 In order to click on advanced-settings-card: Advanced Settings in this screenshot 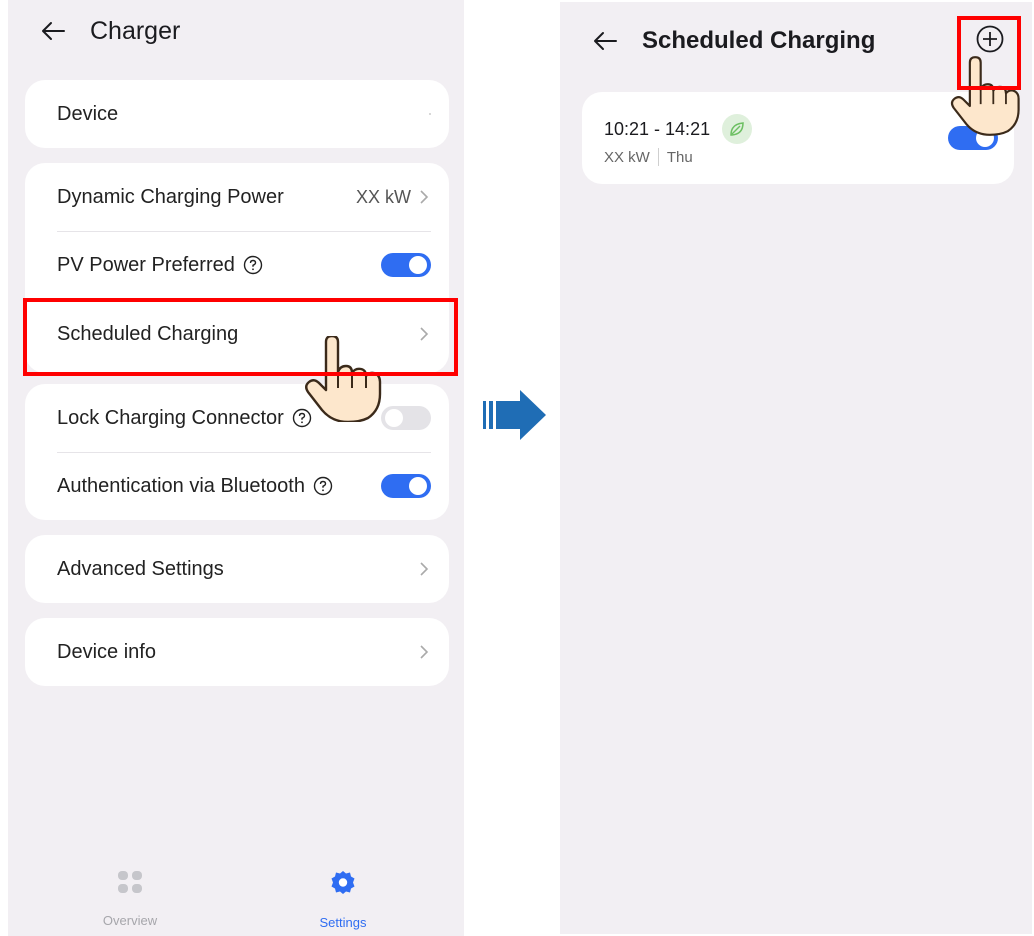, I will do `click(237, 569)`.